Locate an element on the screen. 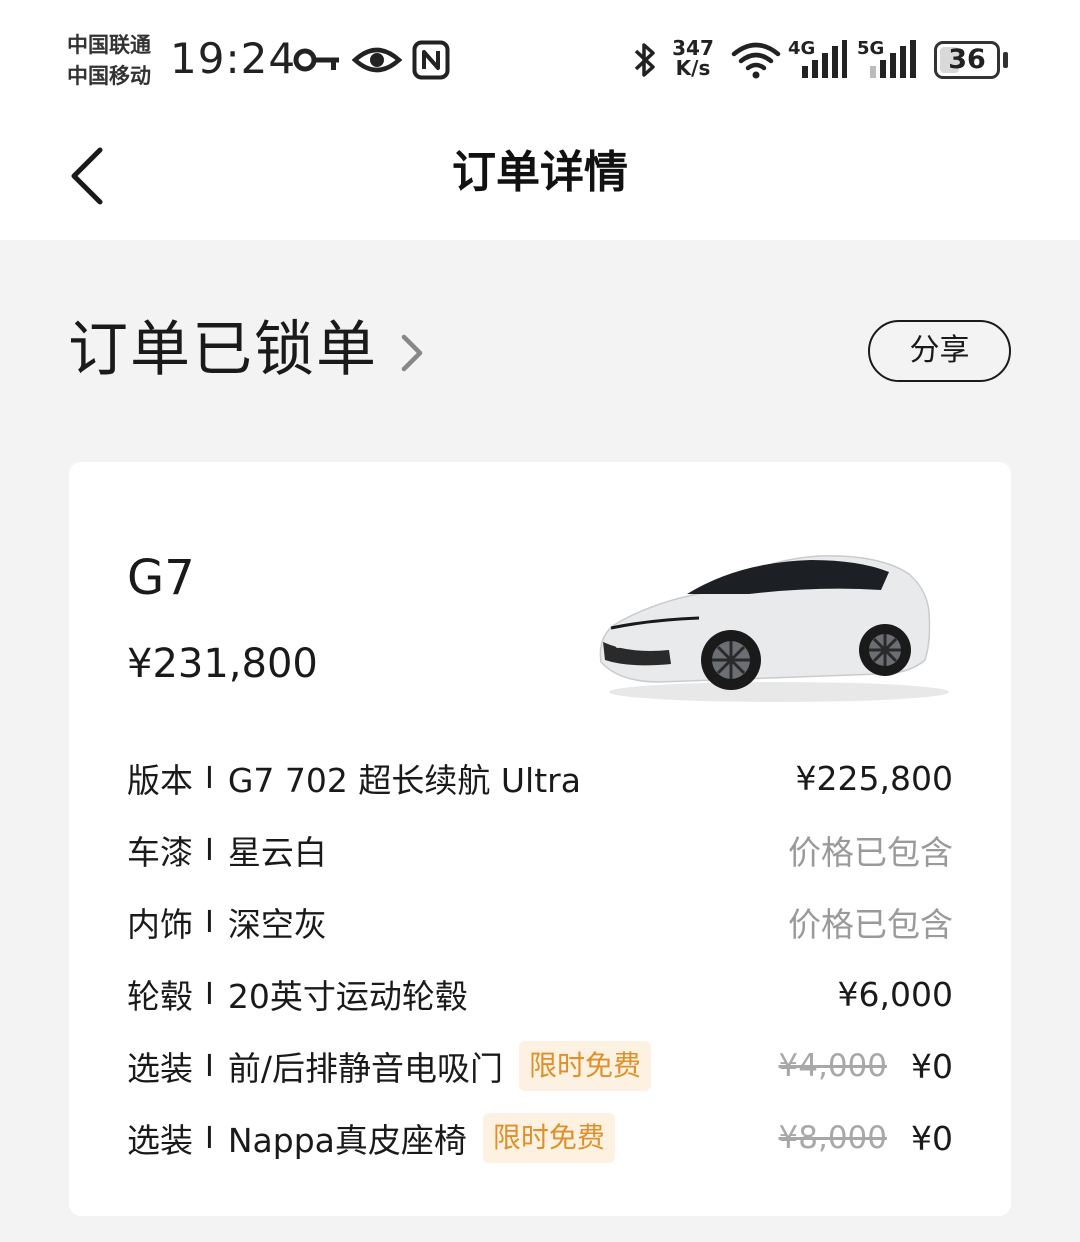 This screenshot has width=1080, height=1242. spec-category: 内饰 is located at coordinates (160, 924).